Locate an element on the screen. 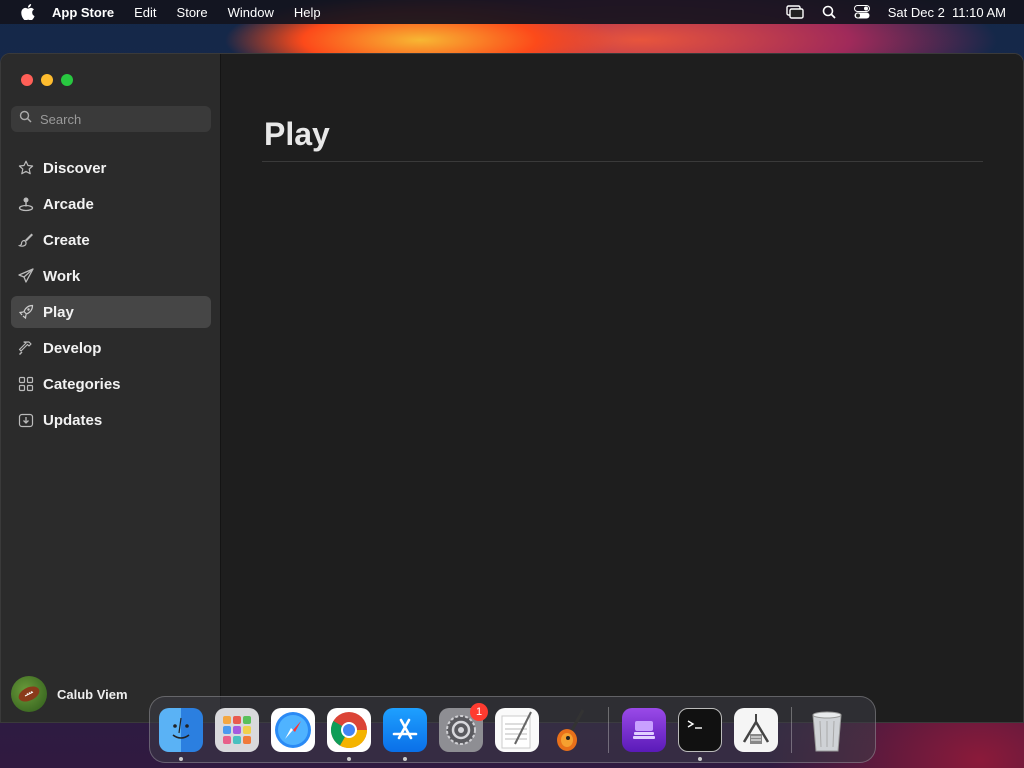 This screenshot has height=768, width=1024. dock-app-launchpad is located at coordinates (237, 730).